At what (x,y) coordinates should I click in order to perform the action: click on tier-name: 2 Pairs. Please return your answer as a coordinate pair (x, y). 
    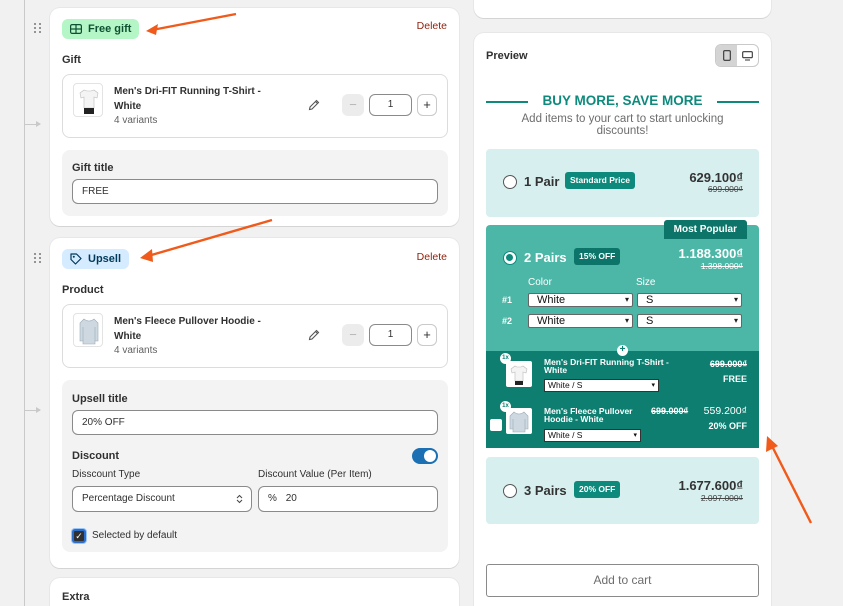
    Looking at the image, I should click on (545, 257).